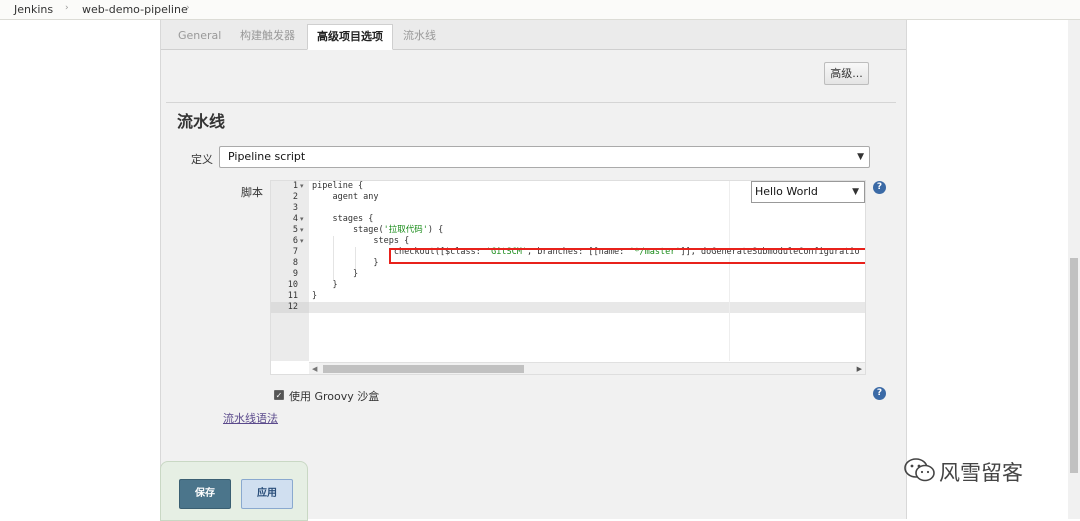 The height and width of the screenshot is (521, 1080). What do you see at coordinates (295, 230) in the screenshot?
I see `line-number: 5` at bounding box center [295, 230].